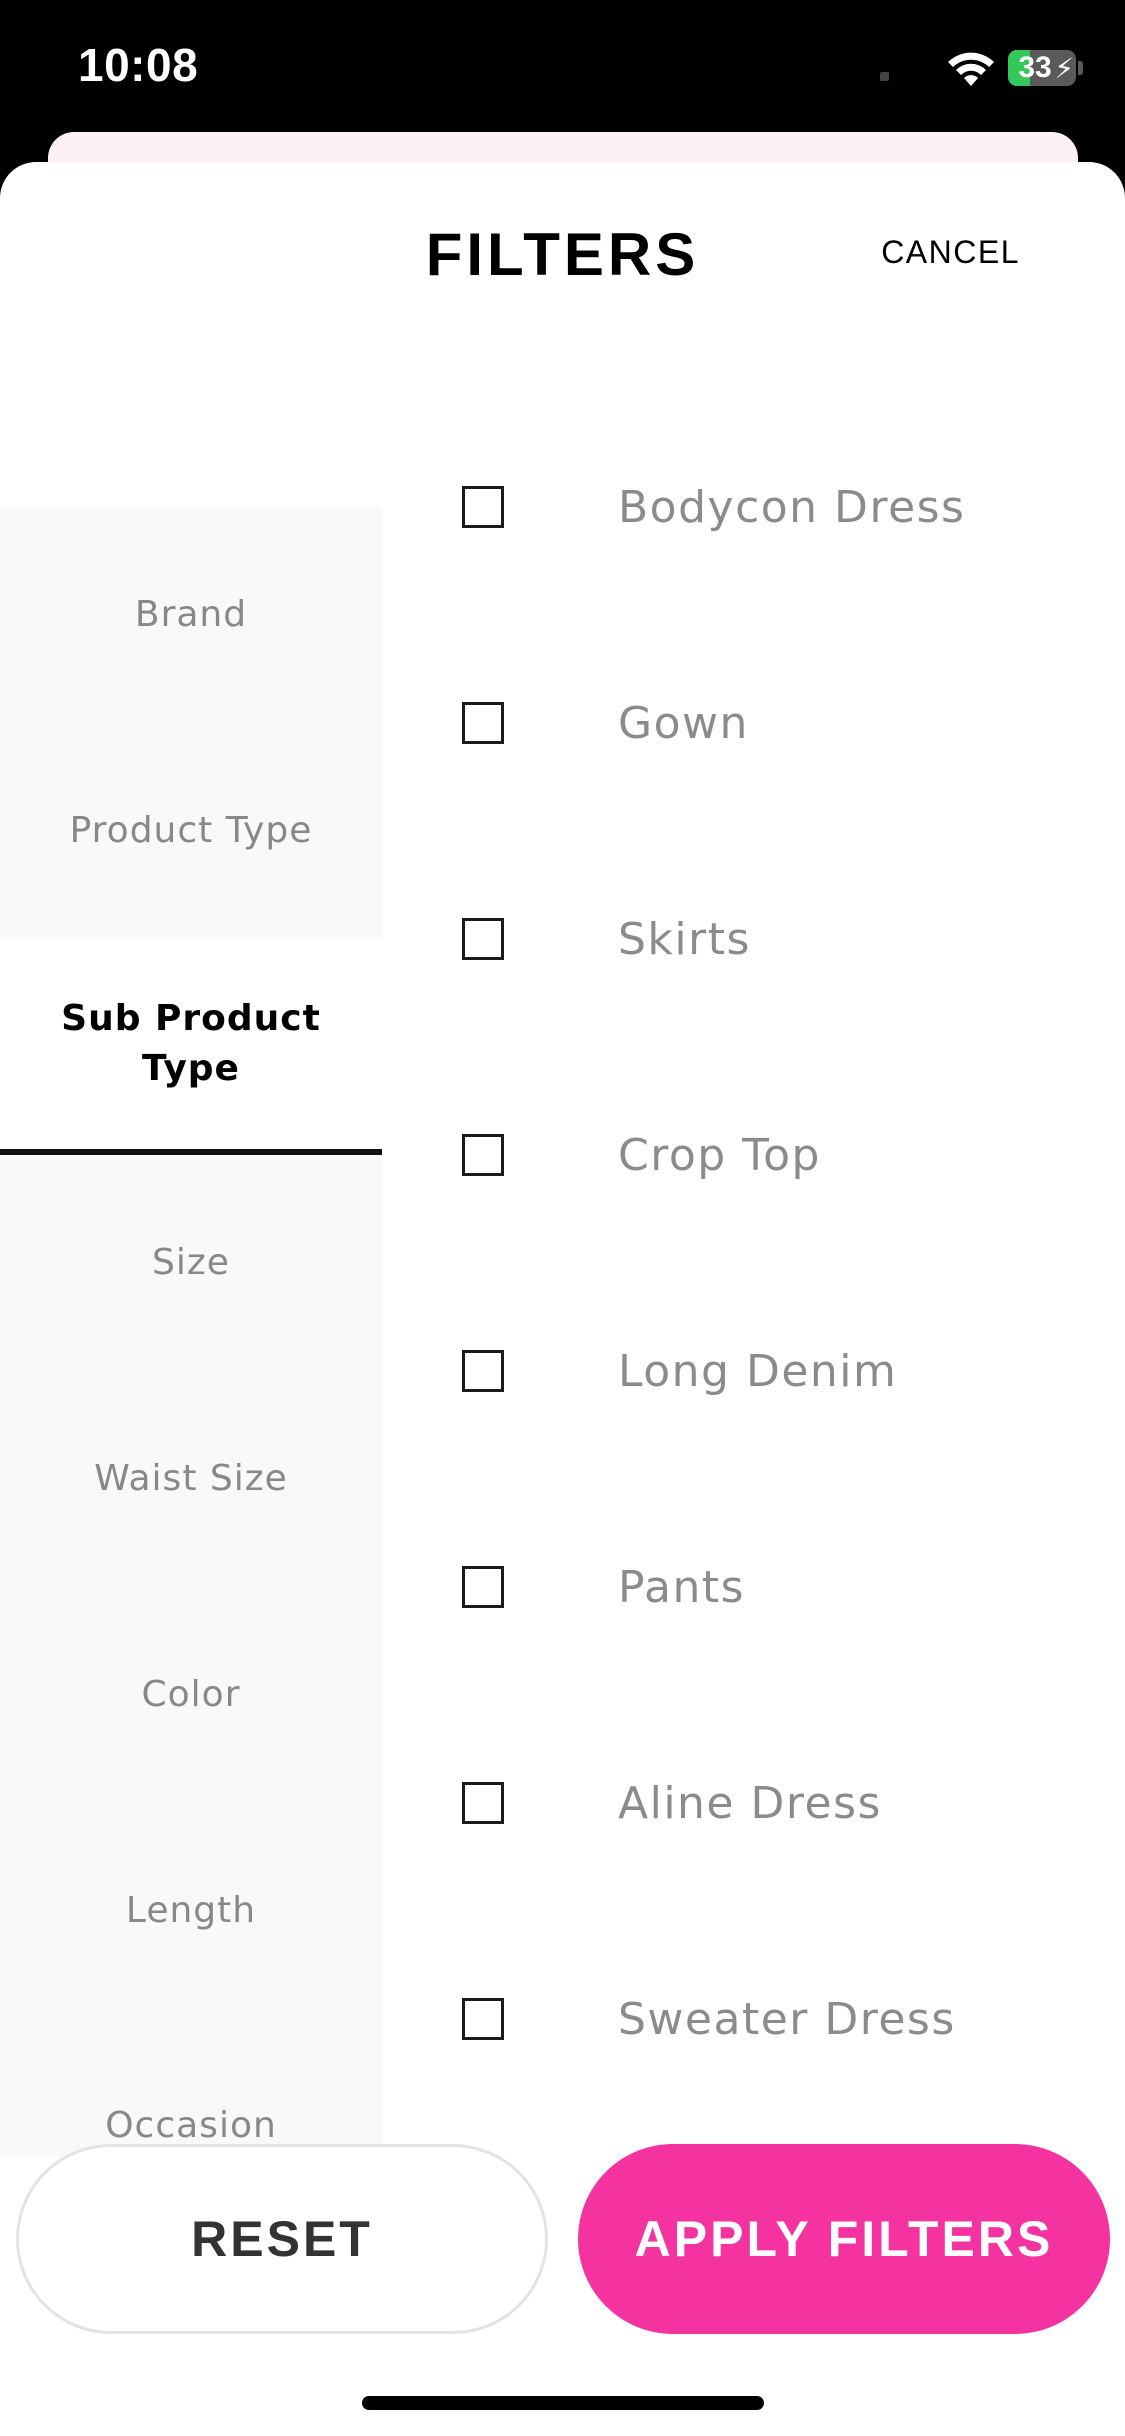 The image size is (1125, 2436). I want to click on sidebar-item-label: Product Type, so click(191, 830).